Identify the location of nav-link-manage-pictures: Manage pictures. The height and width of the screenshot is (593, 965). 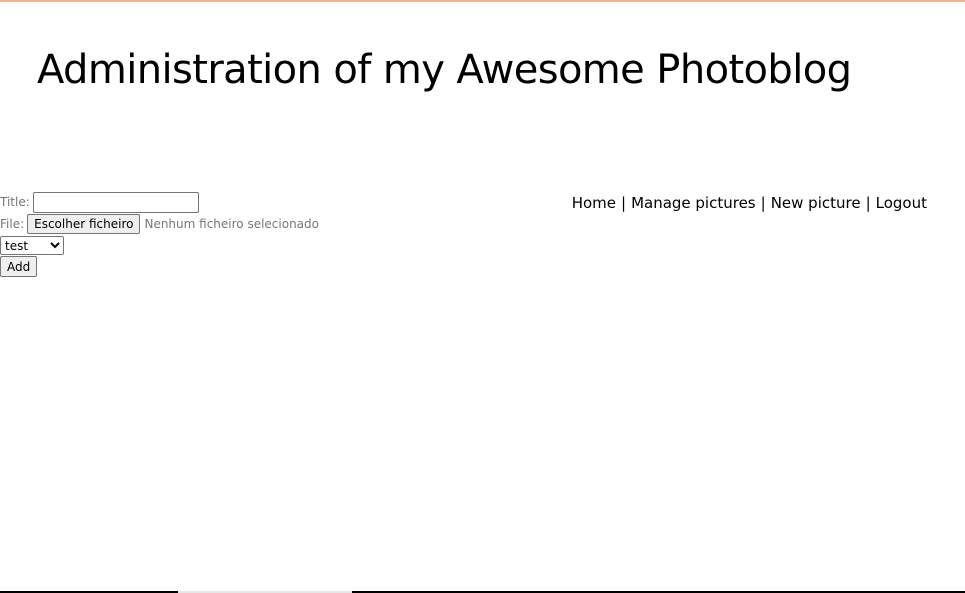
(693, 203).